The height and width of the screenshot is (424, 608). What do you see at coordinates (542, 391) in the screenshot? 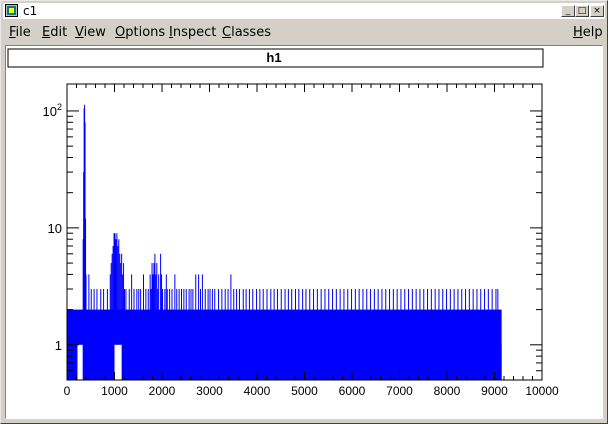
I see `x-tick-label: 10000` at bounding box center [542, 391].